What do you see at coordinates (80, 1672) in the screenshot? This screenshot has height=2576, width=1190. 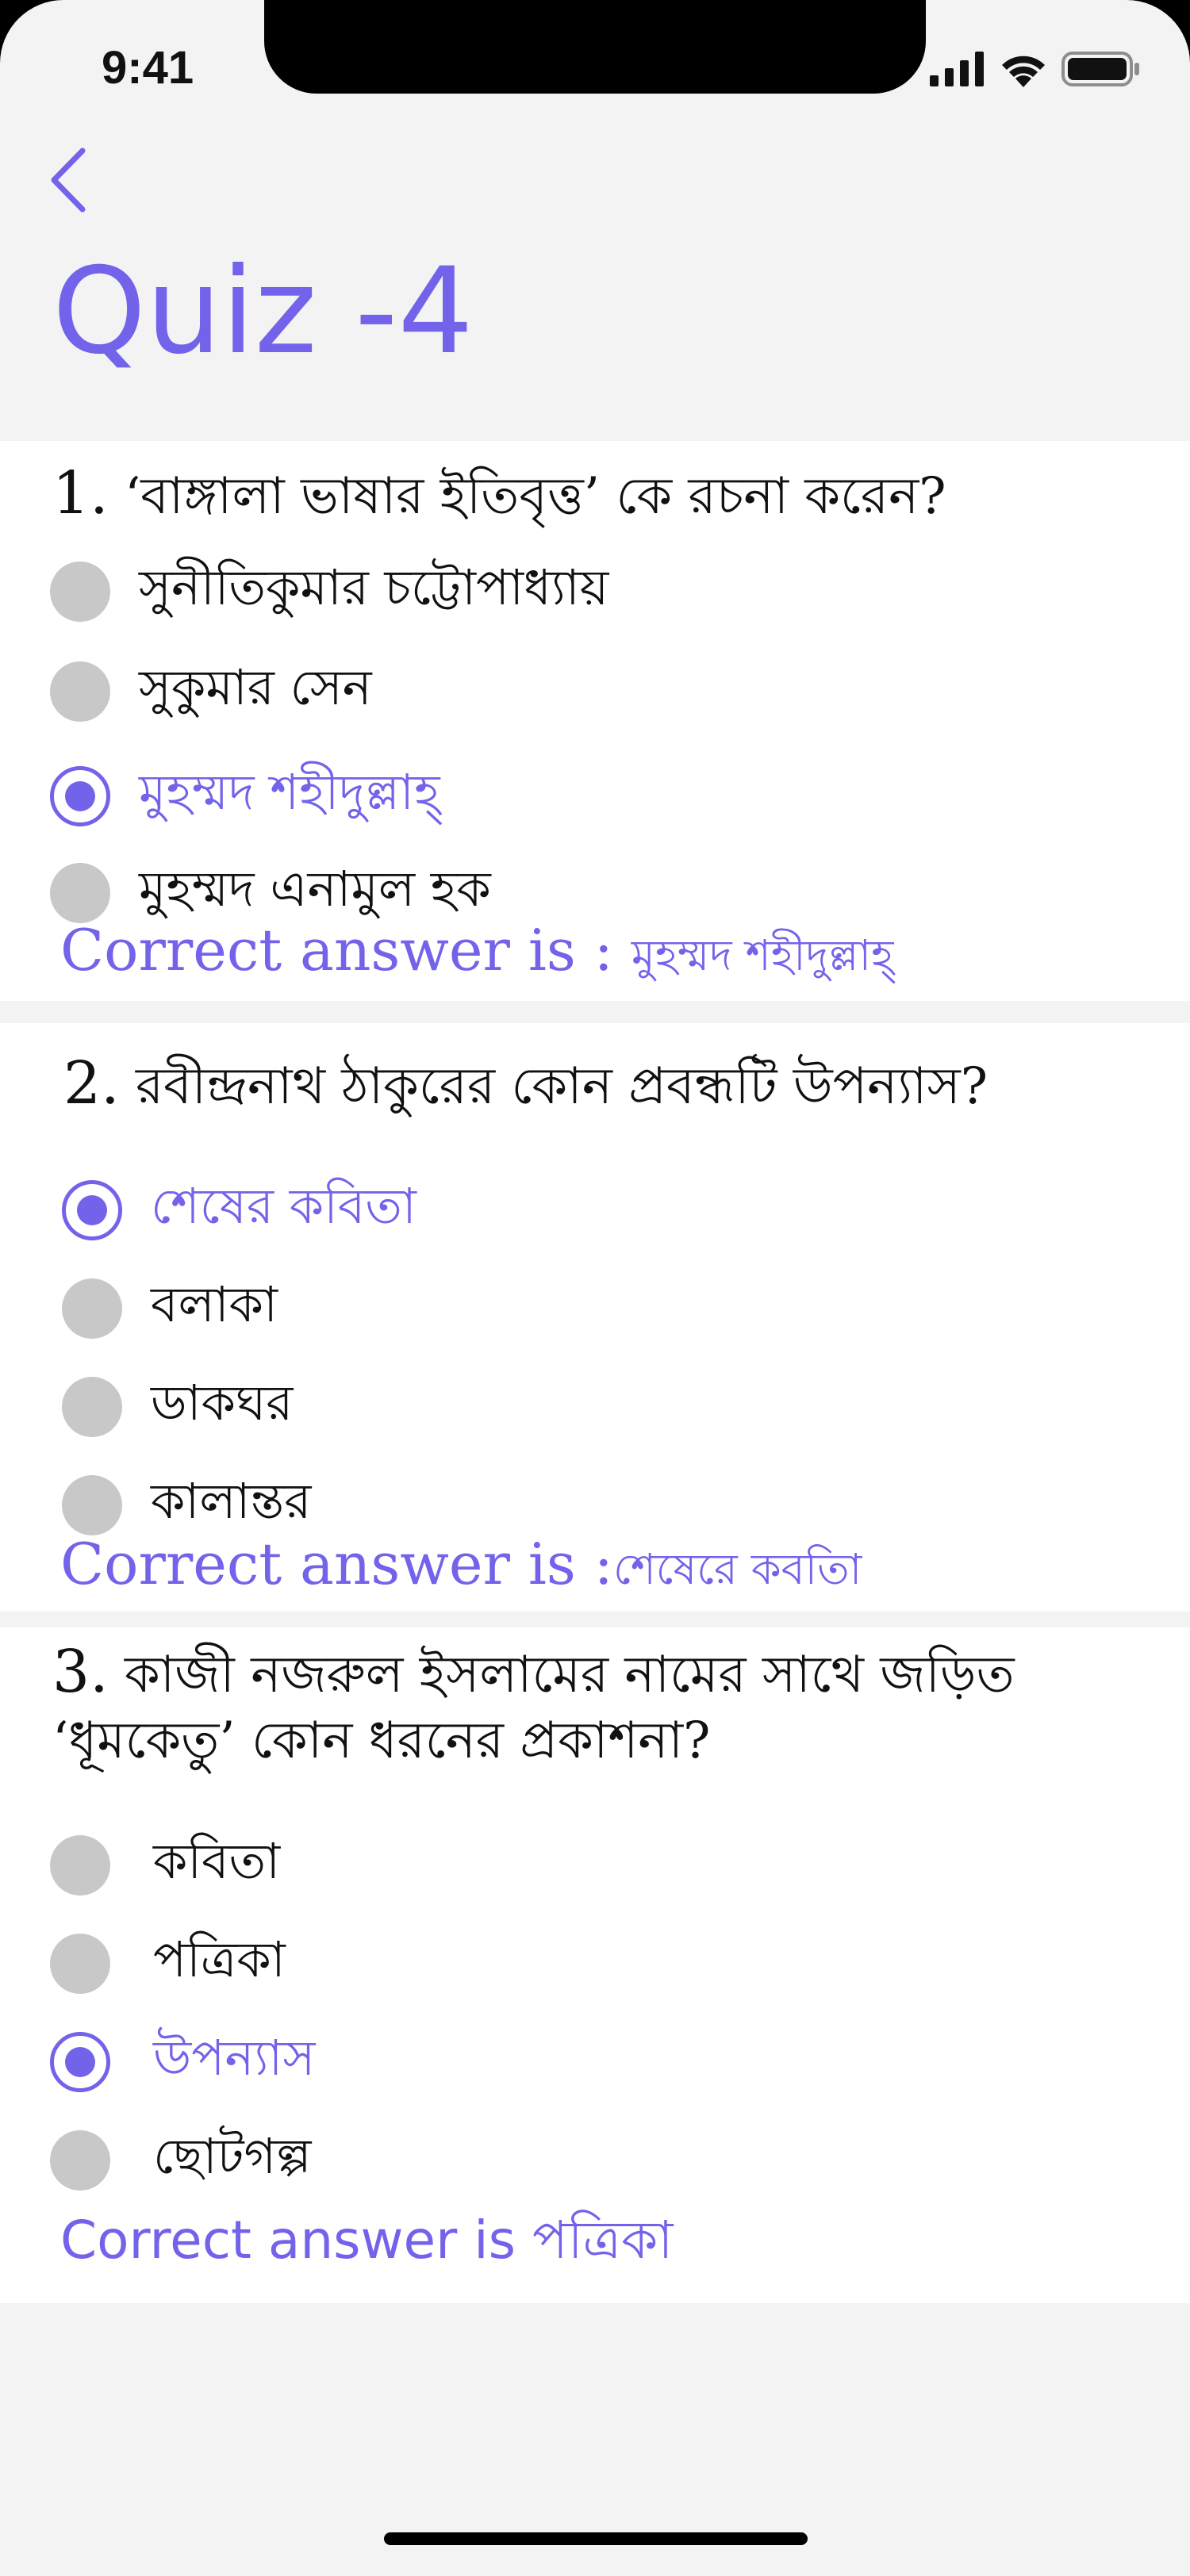 I see `question-number: 3.` at bounding box center [80, 1672].